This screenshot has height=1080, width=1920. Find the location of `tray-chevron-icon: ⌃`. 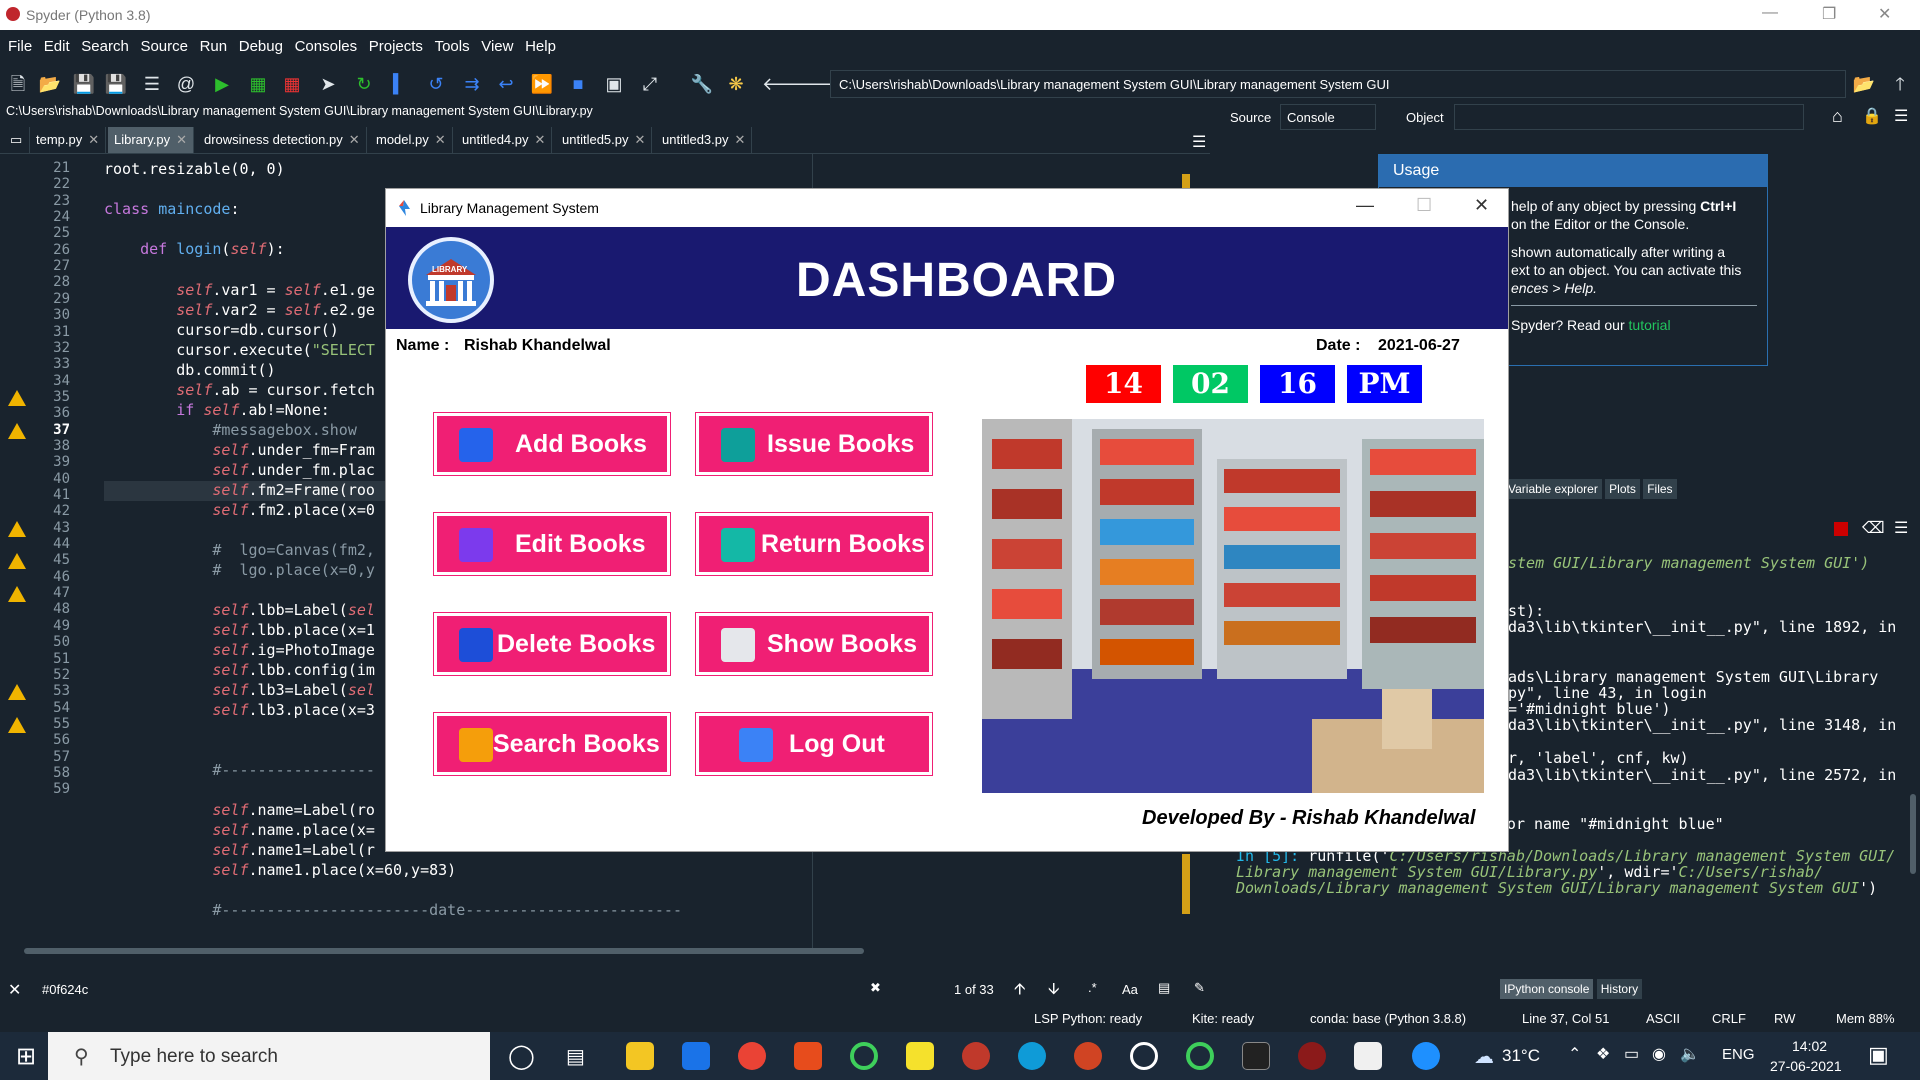

tray-chevron-icon: ⌃ is located at coordinates (1574, 1054).